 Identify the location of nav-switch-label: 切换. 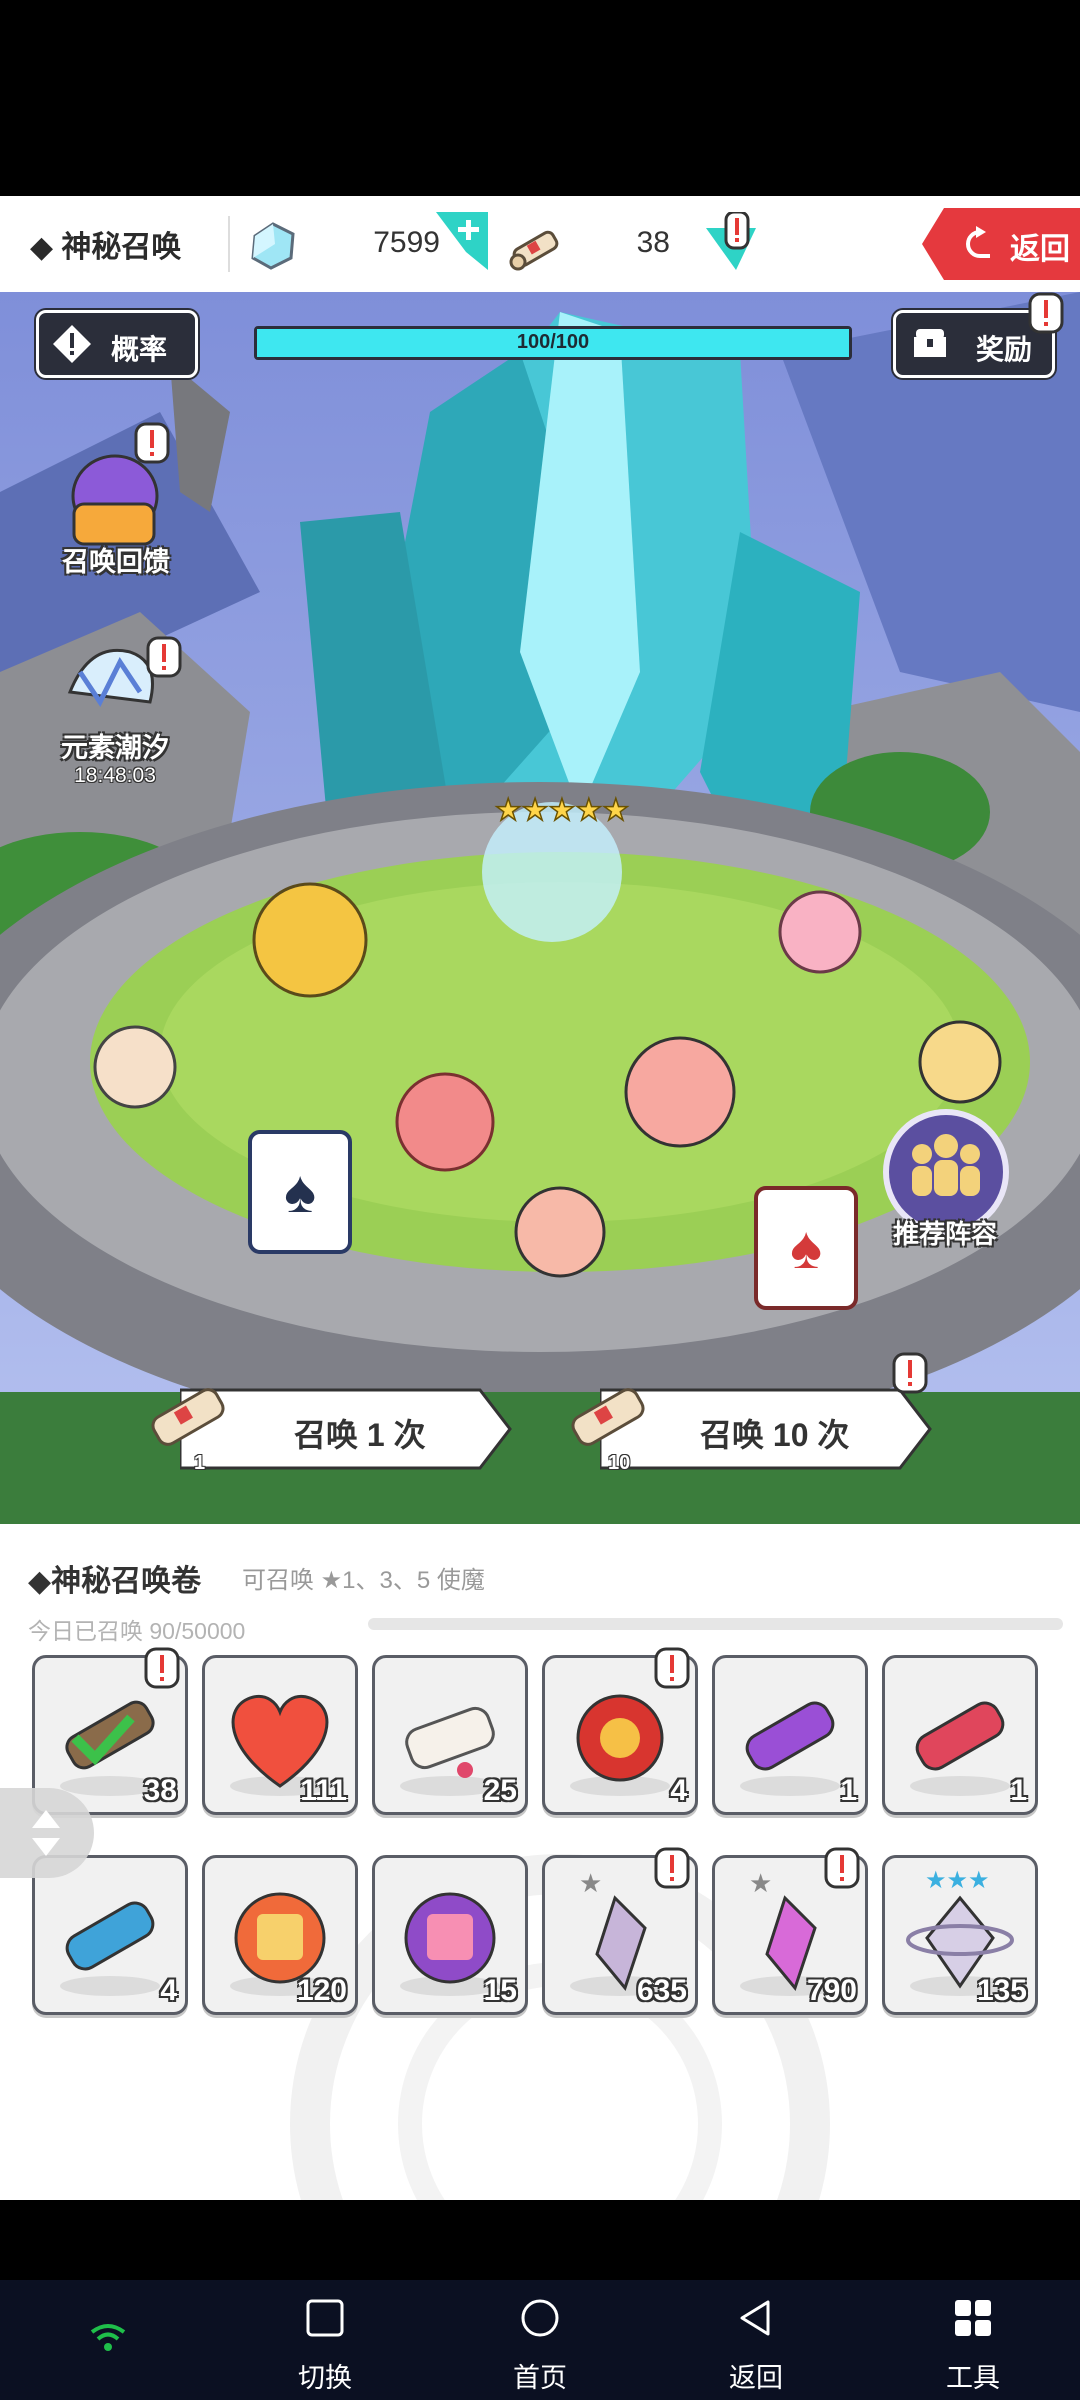
(325, 2378).